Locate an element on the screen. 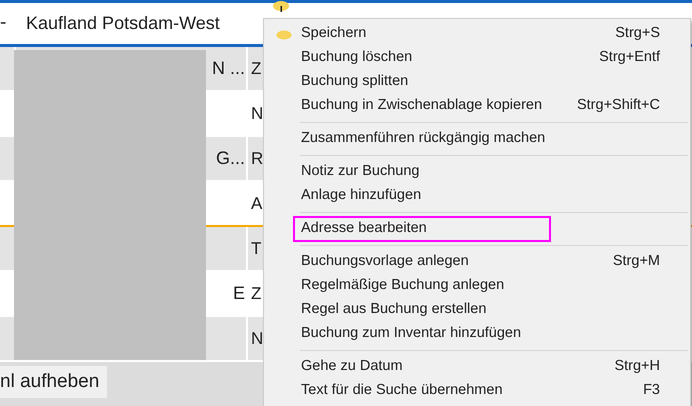  menu-item: Speichern Strg+S is located at coordinates (477, 34).